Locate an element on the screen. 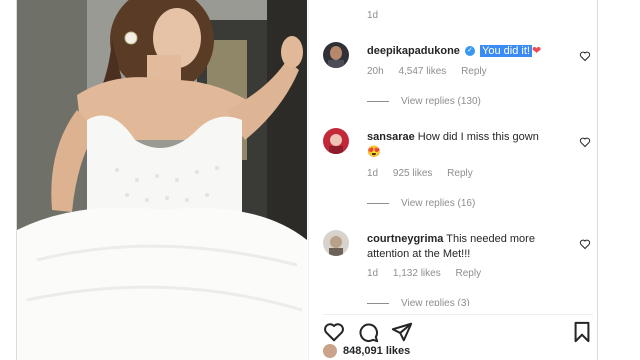 This screenshot has height=360, width=640. comment-text: You did it! is located at coordinates (506, 51).